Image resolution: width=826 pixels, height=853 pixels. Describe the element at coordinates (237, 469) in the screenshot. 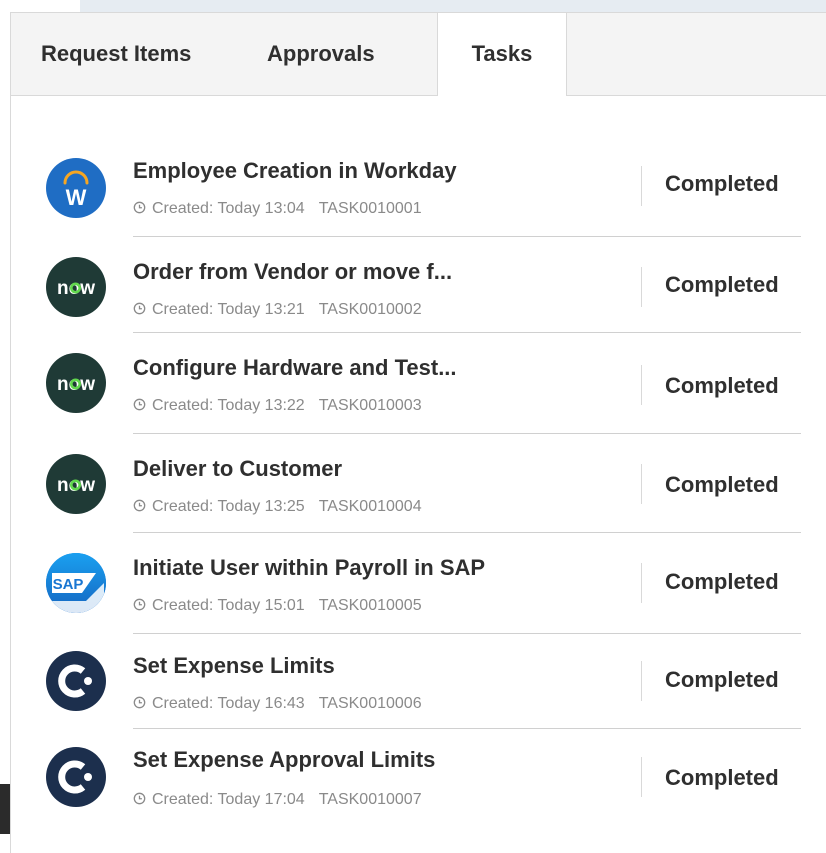

I see `task-title: Deliver to Customer` at that location.